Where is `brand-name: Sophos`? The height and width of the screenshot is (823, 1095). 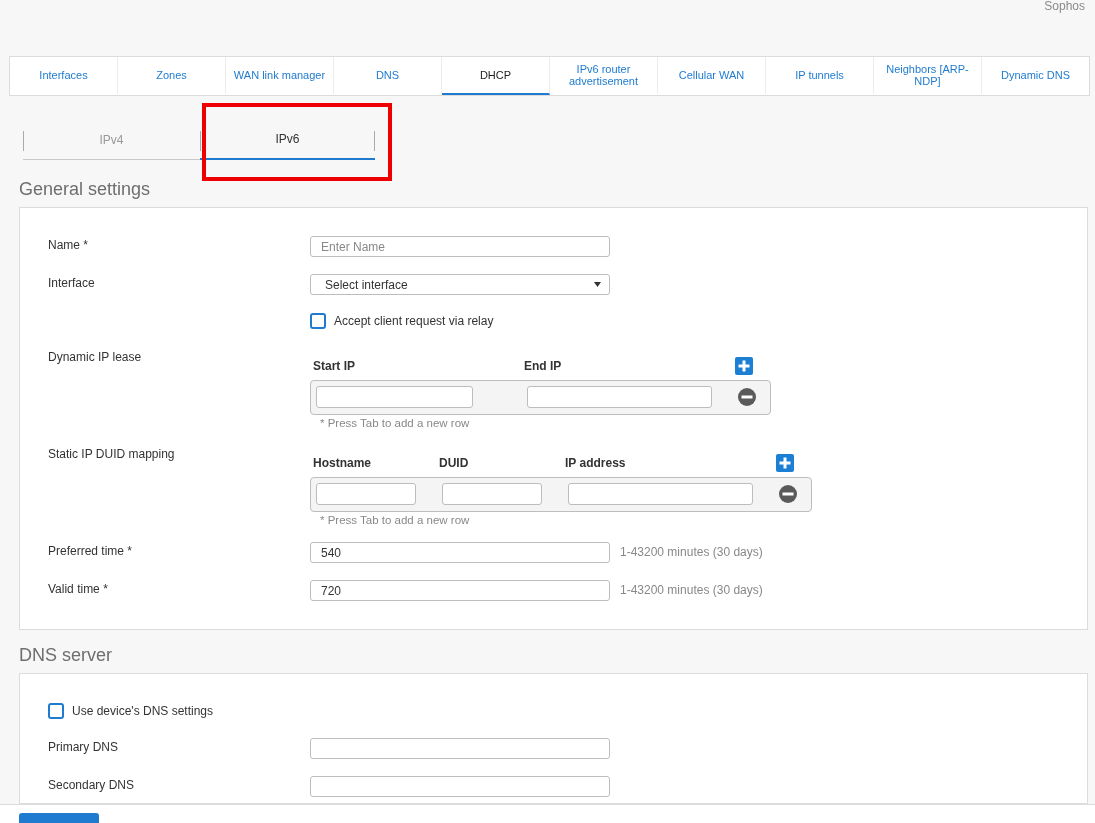 brand-name: Sophos is located at coordinates (1064, 6).